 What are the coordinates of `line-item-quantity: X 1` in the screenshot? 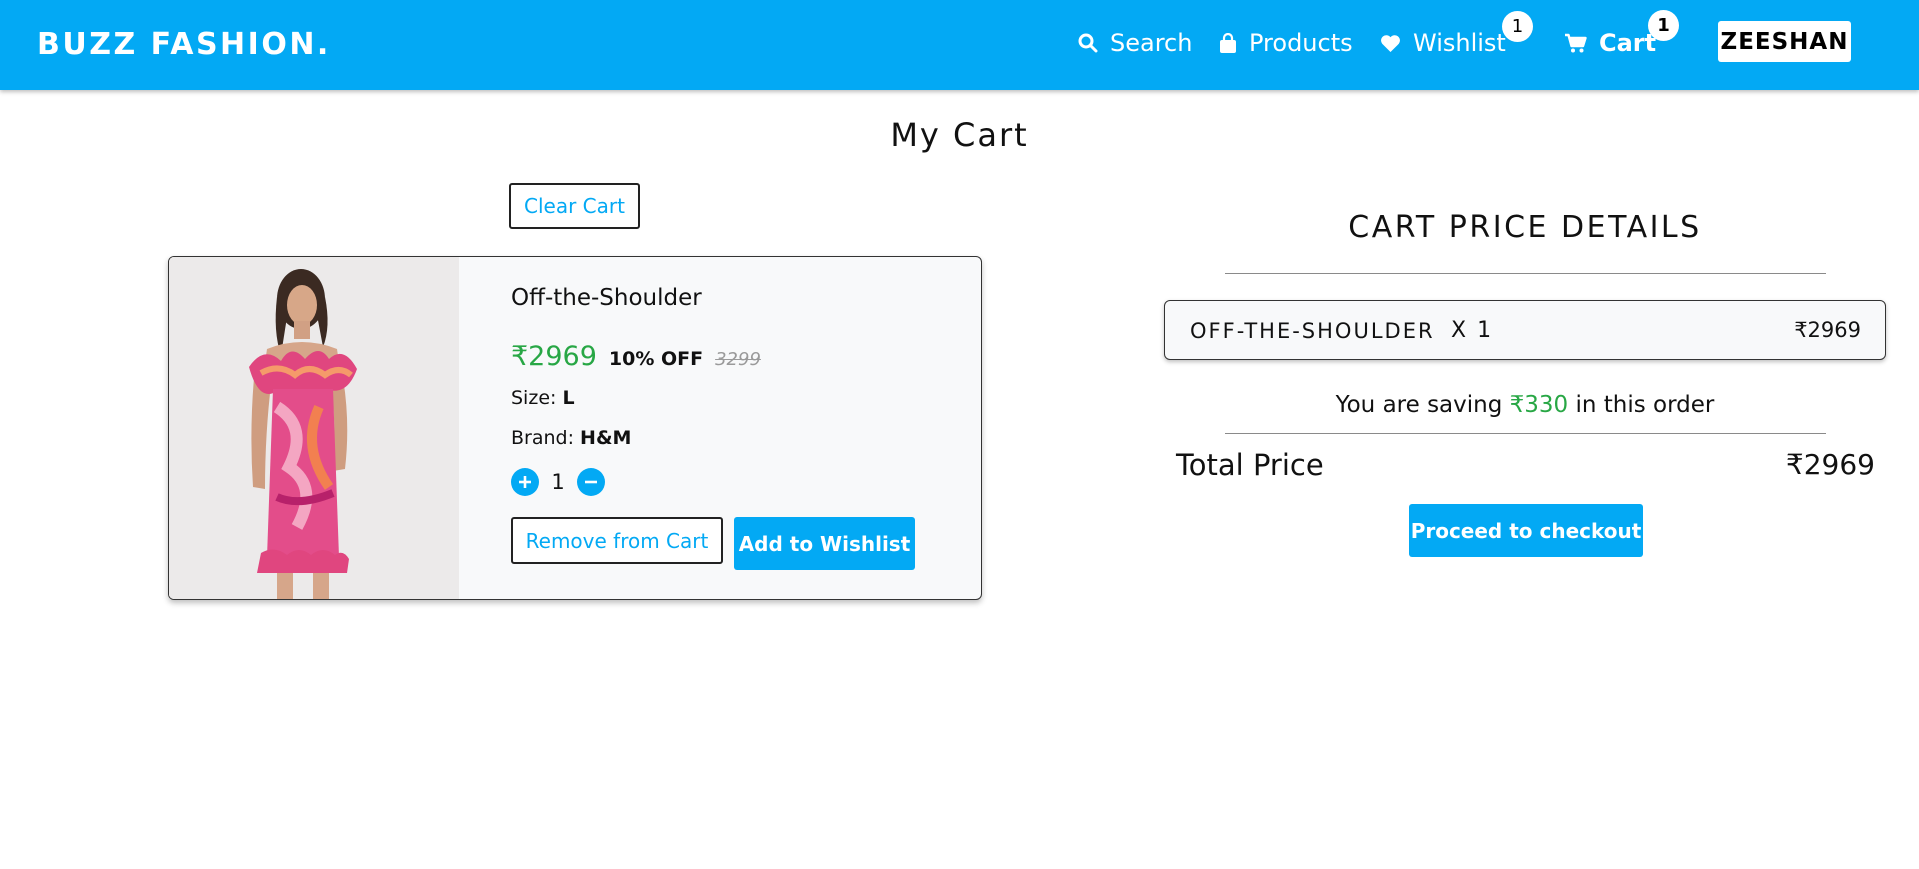 It's located at (1472, 330).